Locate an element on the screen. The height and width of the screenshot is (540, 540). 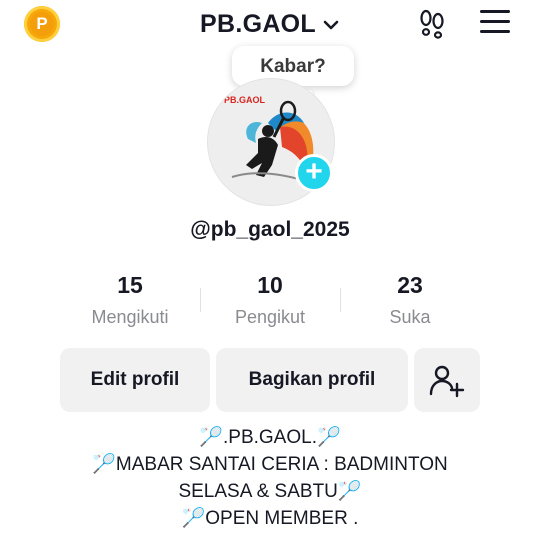
status-bubble: Kabar? is located at coordinates (293, 66).